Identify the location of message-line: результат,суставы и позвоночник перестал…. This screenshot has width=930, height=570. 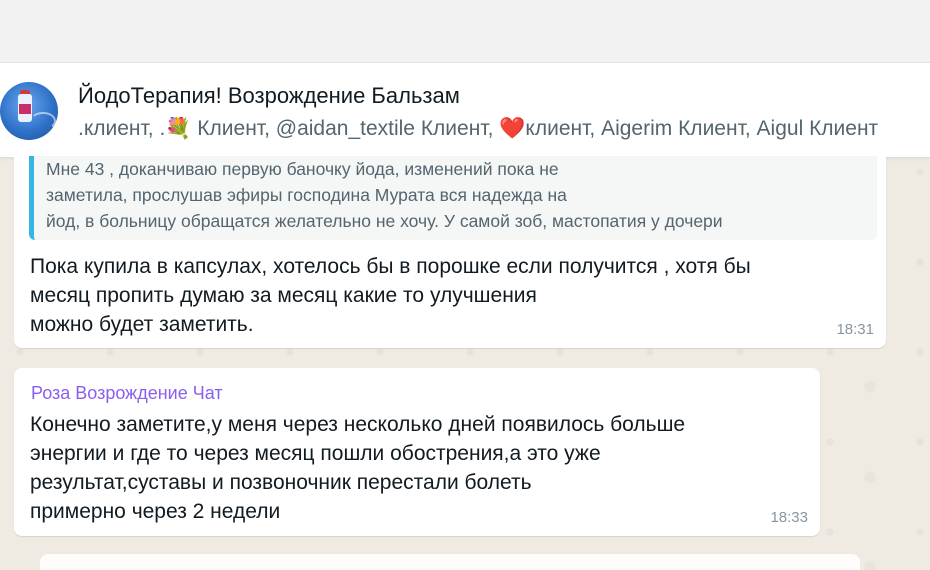
(281, 482).